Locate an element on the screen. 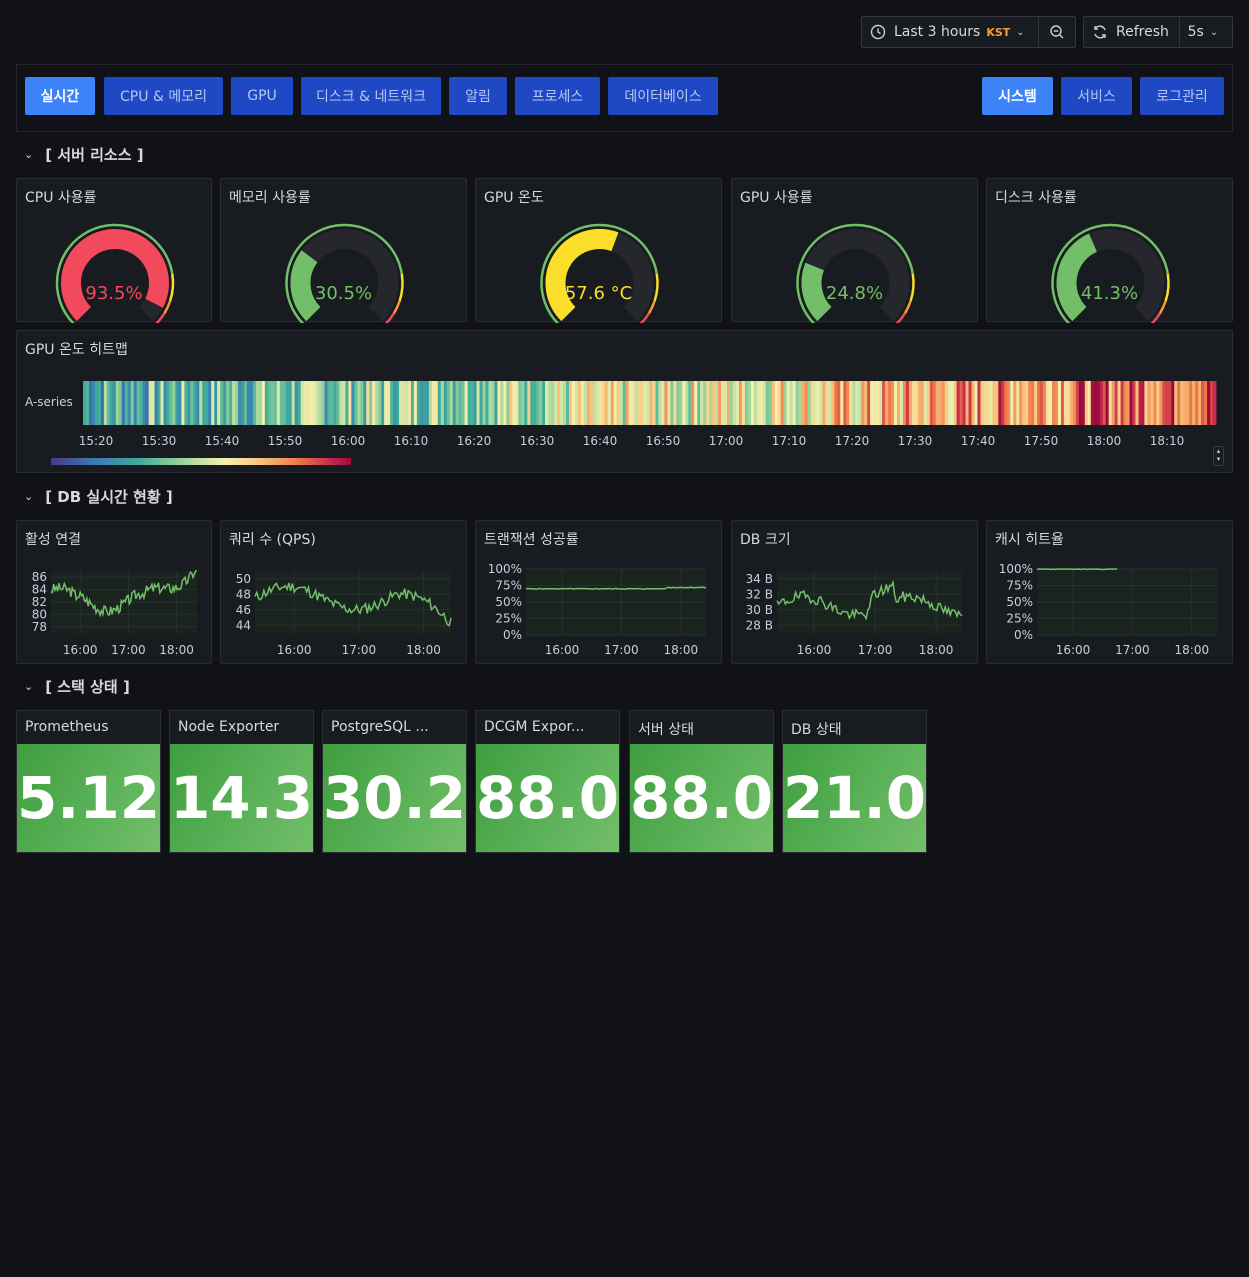 The height and width of the screenshot is (1277, 1249). stat-panel-prometheus: Prometheus 5.12 is located at coordinates (88, 781).